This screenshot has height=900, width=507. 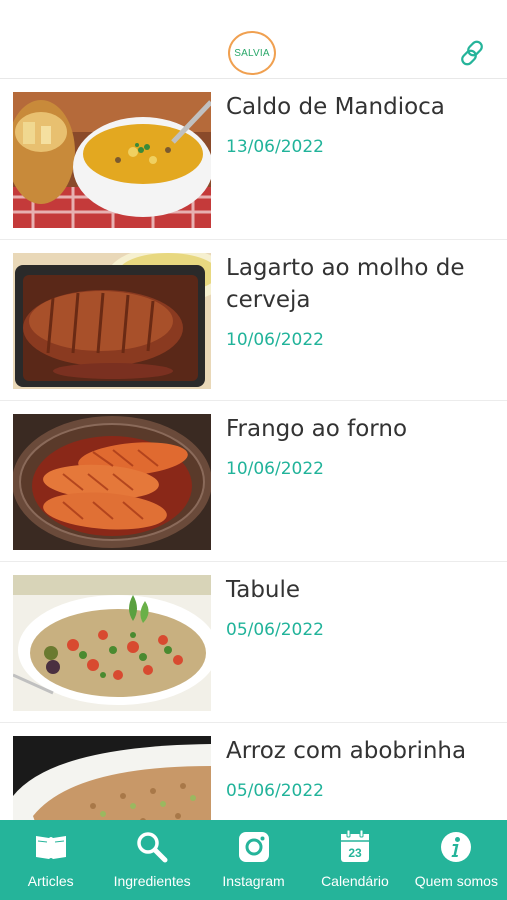 I want to click on tab-calendario: 23 Calendário, so click(x=354, y=860).